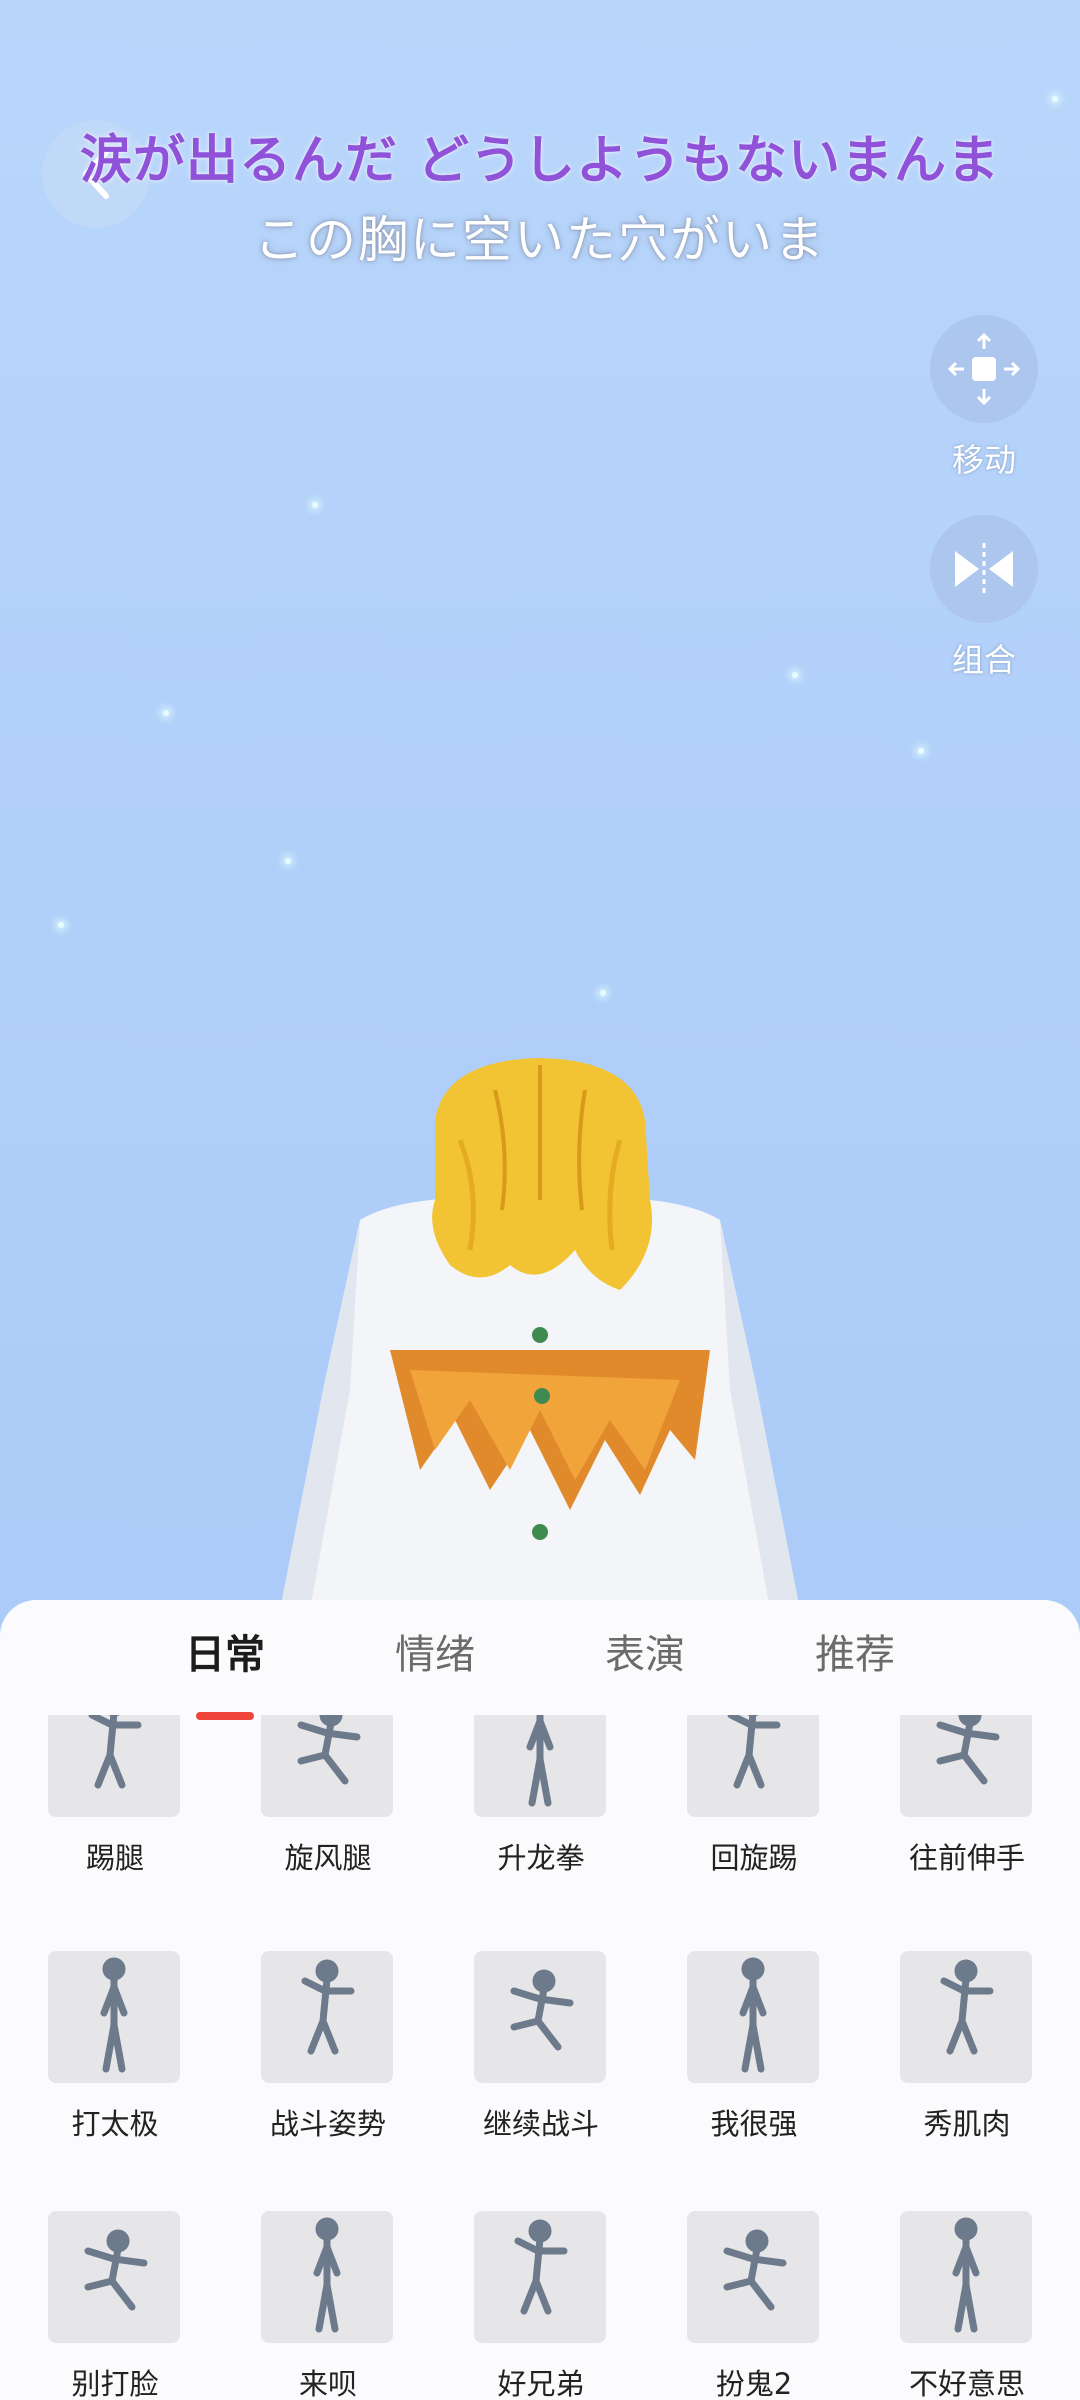 This screenshot has height=2400, width=1080. I want to click on pose-item: 踢腿, so click(115, 1795).